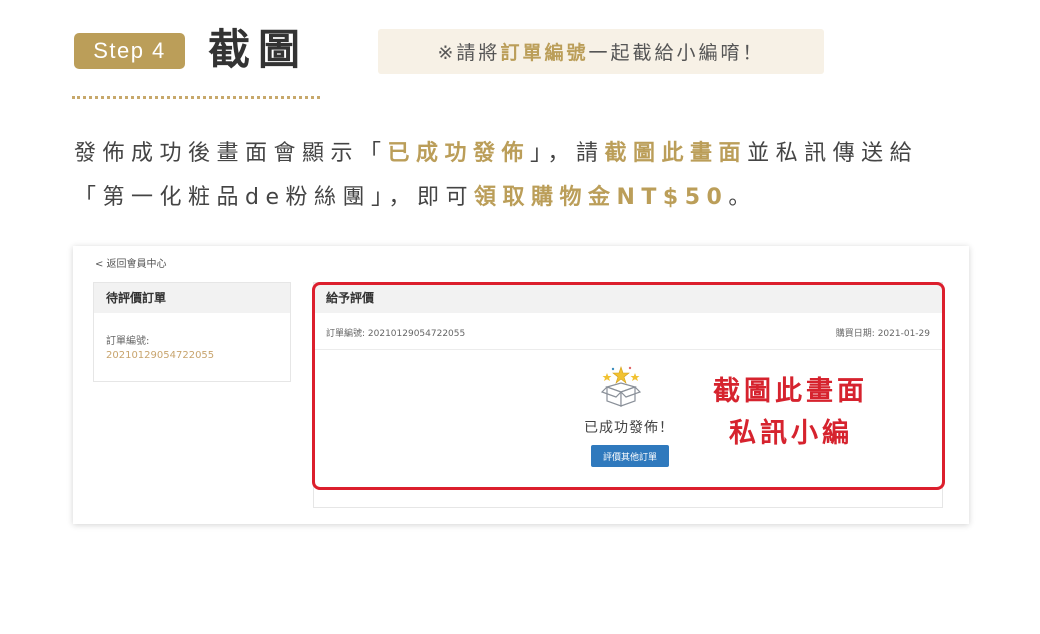  What do you see at coordinates (274, 197) in the screenshot?
I see `desc-text: 「第一化粧品de粉絲團」，即可` at bounding box center [274, 197].